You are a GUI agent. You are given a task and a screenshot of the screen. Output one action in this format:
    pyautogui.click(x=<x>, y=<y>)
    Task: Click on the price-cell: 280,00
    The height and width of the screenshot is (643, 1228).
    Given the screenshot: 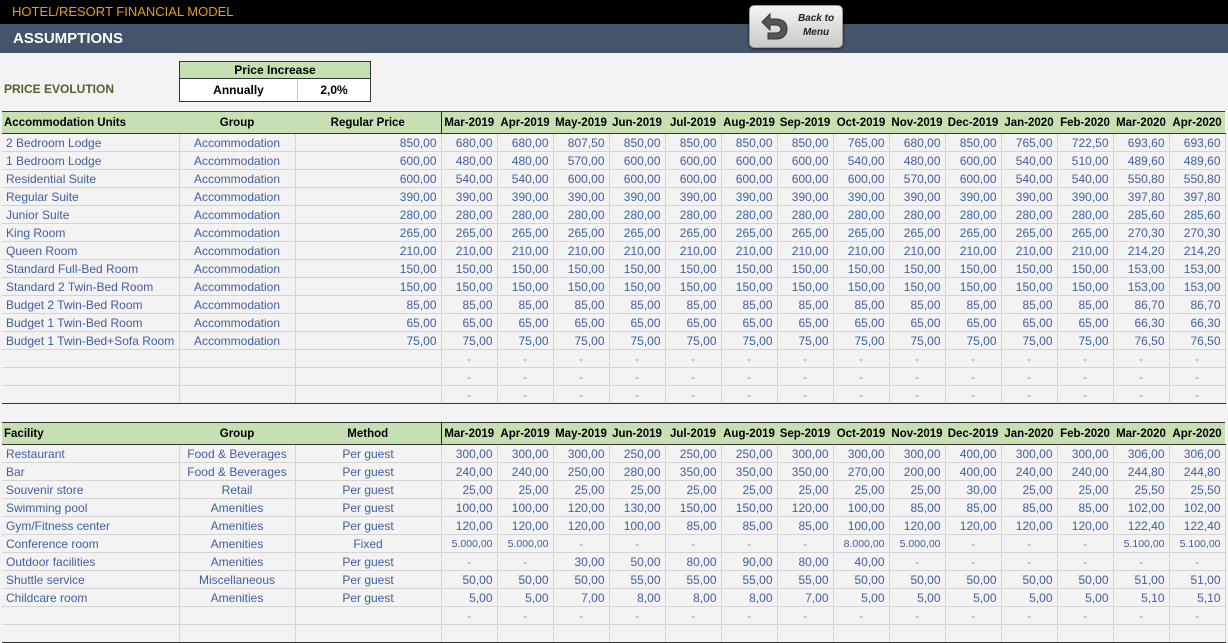 What is the action you would take?
    pyautogui.click(x=368, y=214)
    